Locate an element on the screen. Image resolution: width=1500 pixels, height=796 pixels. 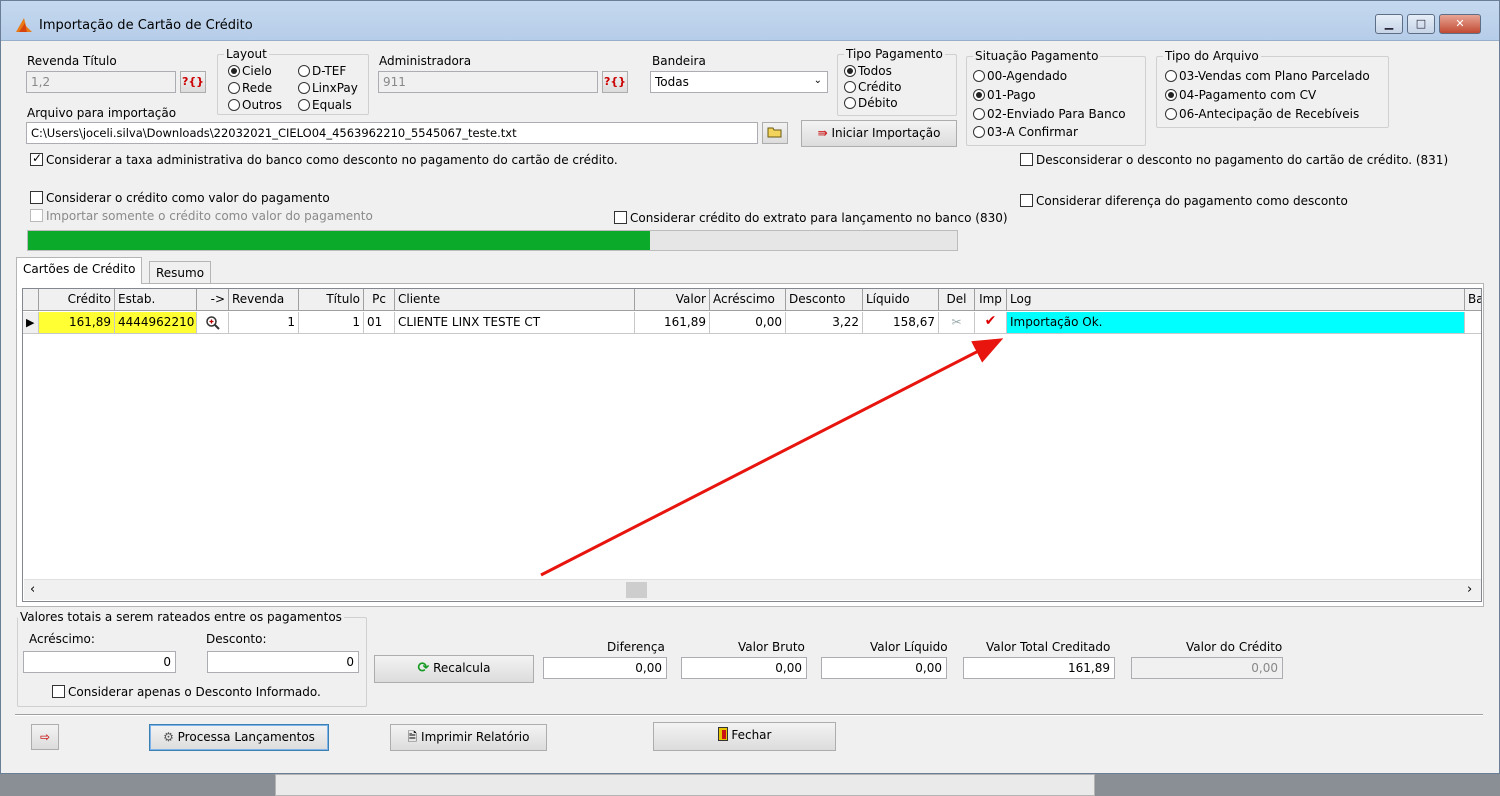
layout-radio-rede: Rede is located at coordinates (250, 88).